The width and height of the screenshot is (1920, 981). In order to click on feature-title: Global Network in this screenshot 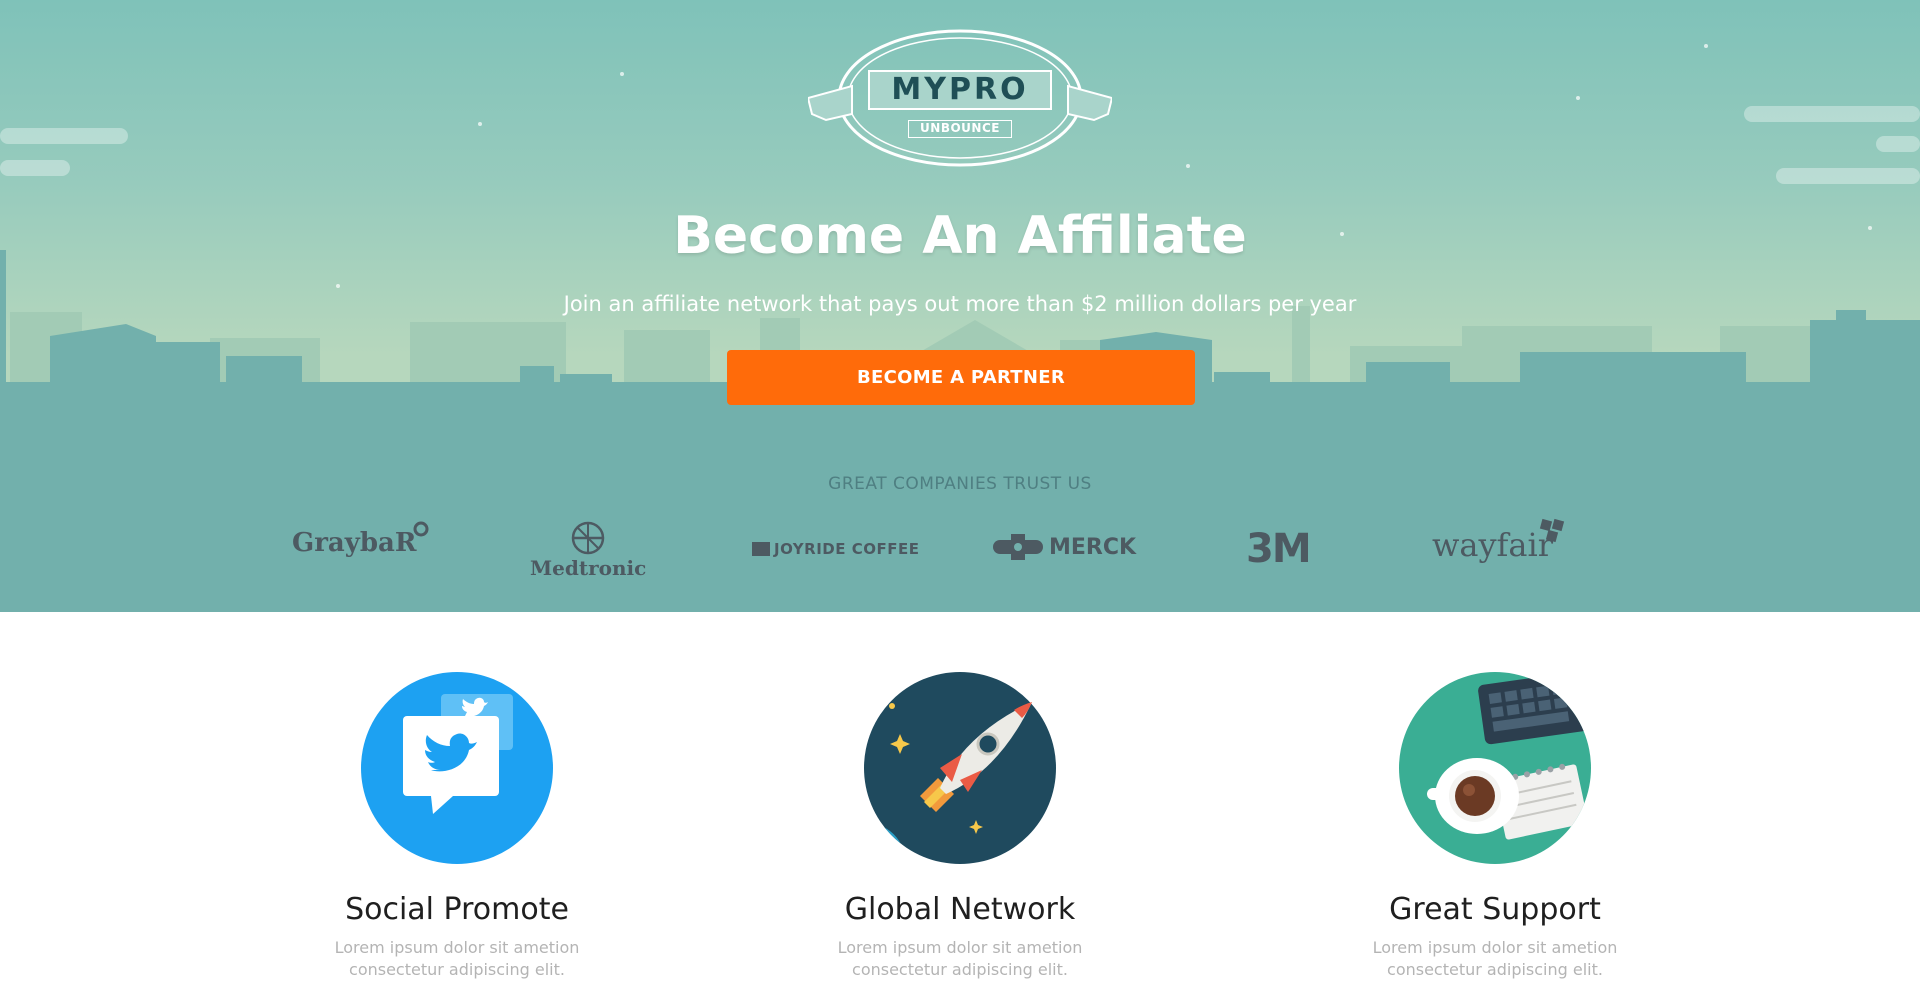, I will do `click(960, 909)`.